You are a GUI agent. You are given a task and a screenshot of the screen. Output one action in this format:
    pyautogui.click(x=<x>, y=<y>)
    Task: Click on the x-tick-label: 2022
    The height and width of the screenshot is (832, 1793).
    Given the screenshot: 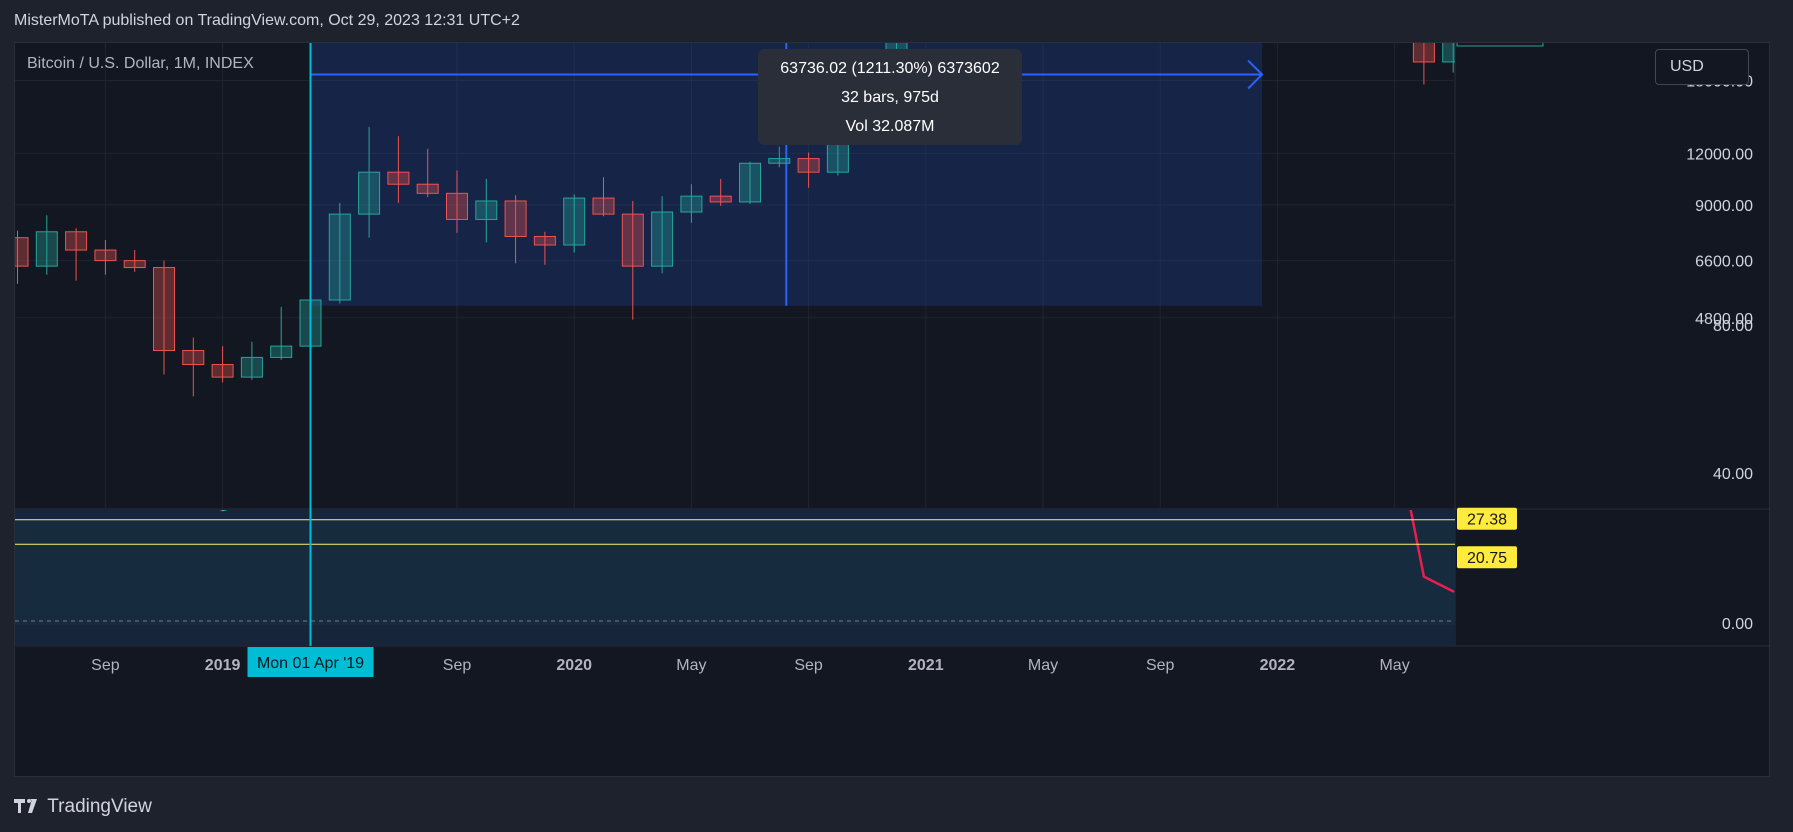 What is the action you would take?
    pyautogui.click(x=1278, y=665)
    